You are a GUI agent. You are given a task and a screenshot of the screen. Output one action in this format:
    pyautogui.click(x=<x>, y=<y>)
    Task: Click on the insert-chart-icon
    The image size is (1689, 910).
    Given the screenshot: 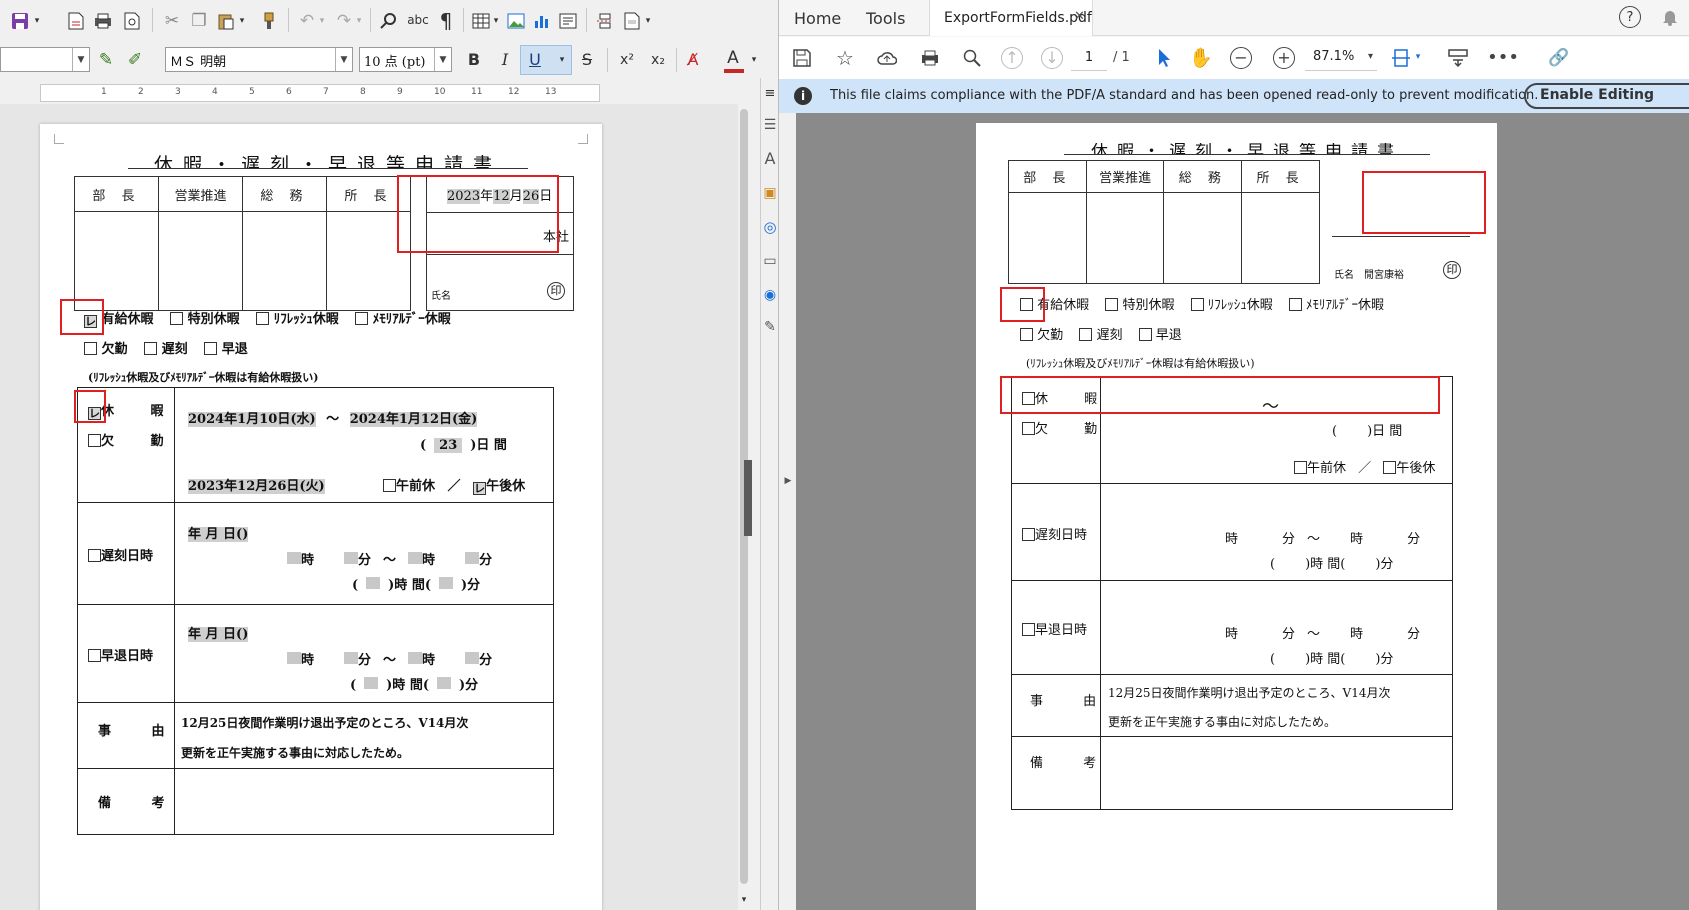 What is the action you would take?
    pyautogui.click(x=542, y=21)
    